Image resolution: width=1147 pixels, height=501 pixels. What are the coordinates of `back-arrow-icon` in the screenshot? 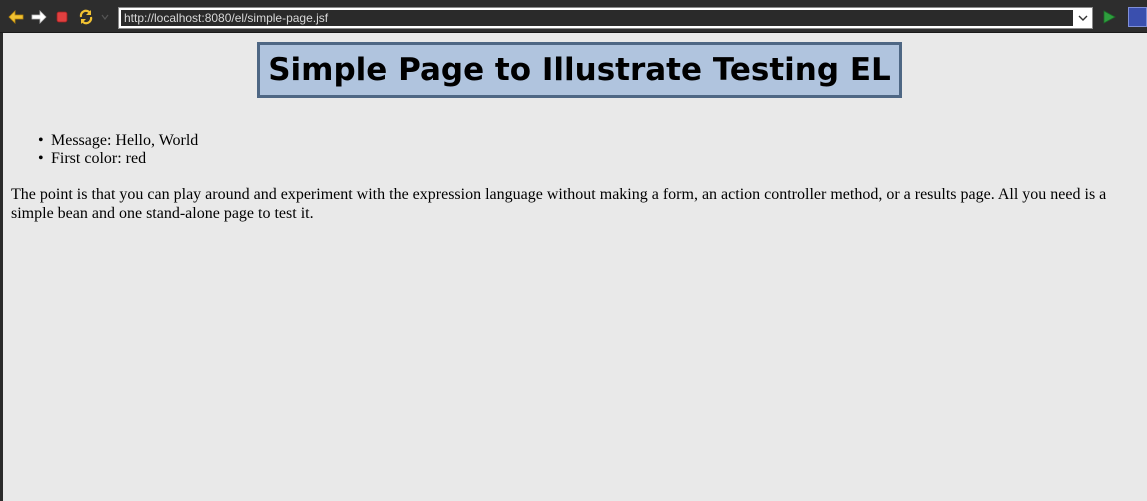 It's located at (16, 17).